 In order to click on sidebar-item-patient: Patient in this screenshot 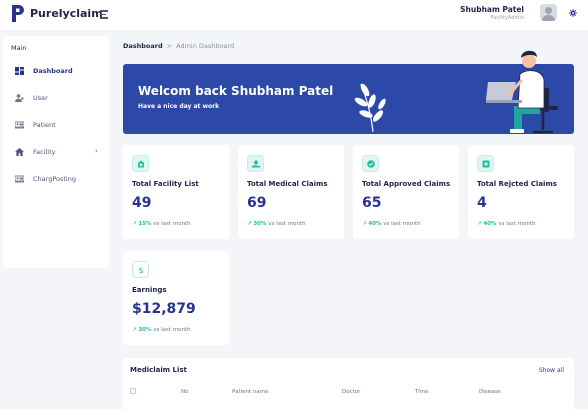, I will do `click(56, 125)`.